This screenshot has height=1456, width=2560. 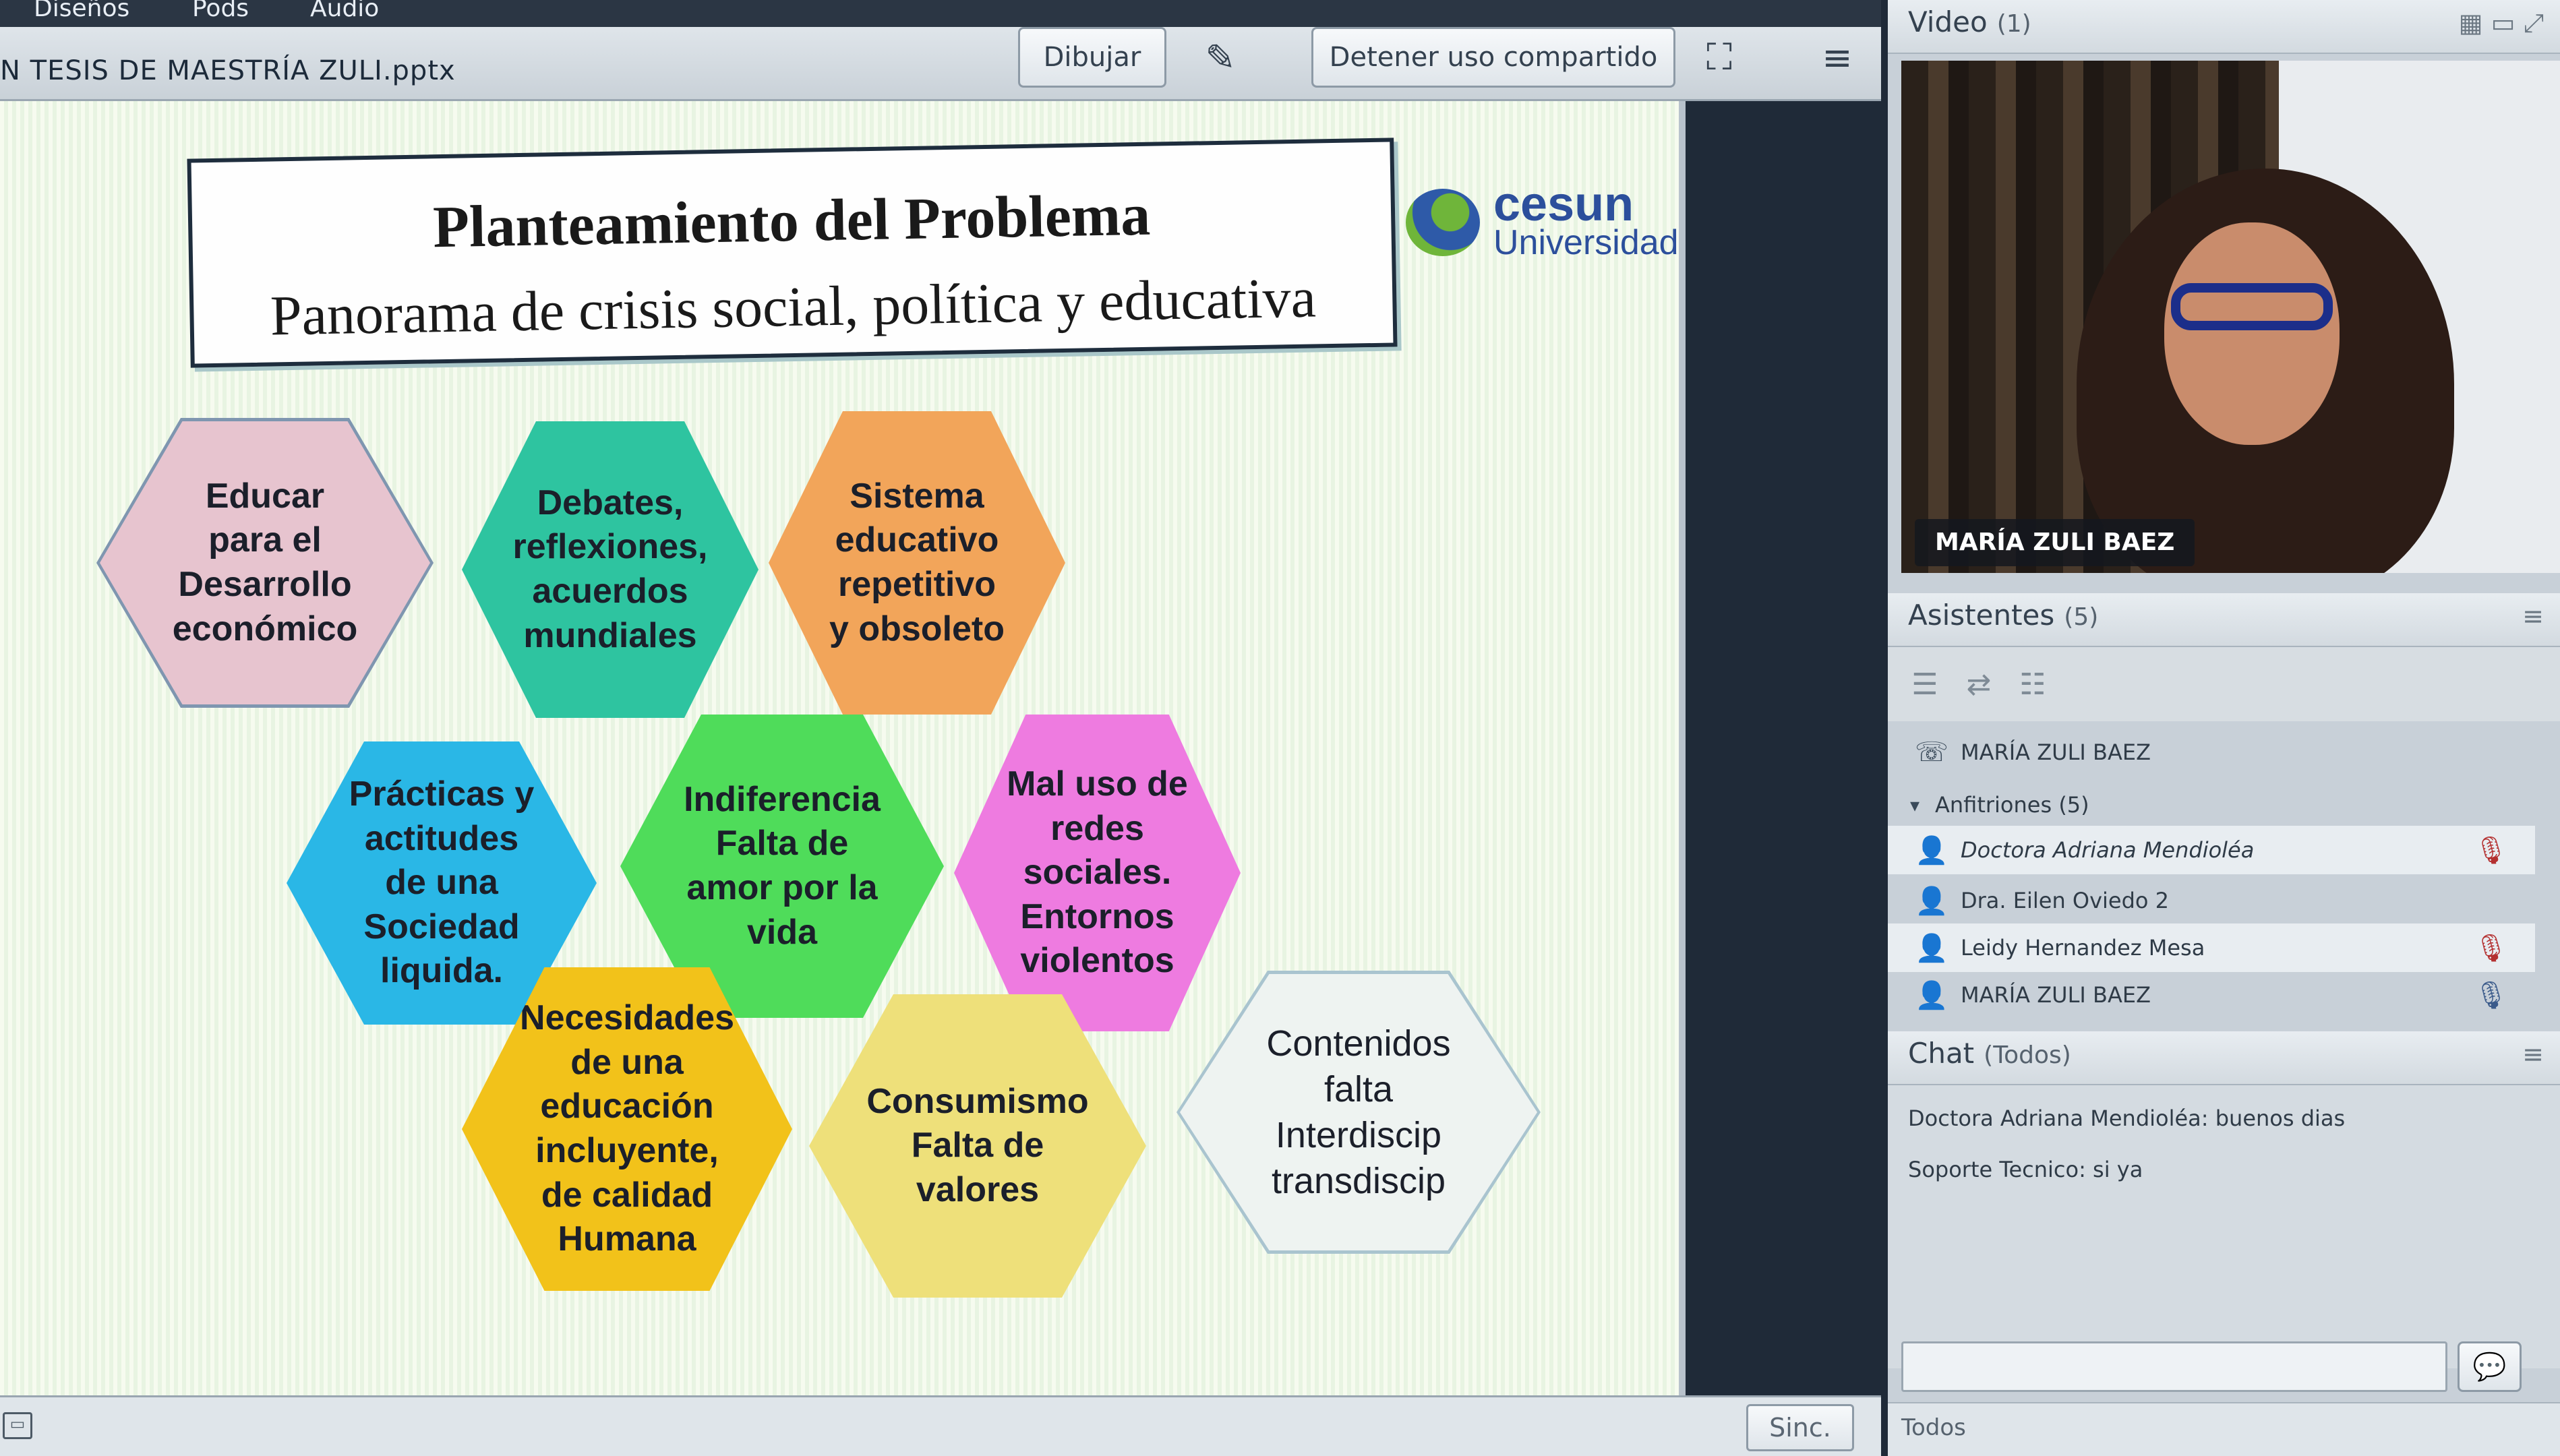 I want to click on hex-indiferencia-text: Indiferencia Falta de amor por la vida, so click(x=782, y=865).